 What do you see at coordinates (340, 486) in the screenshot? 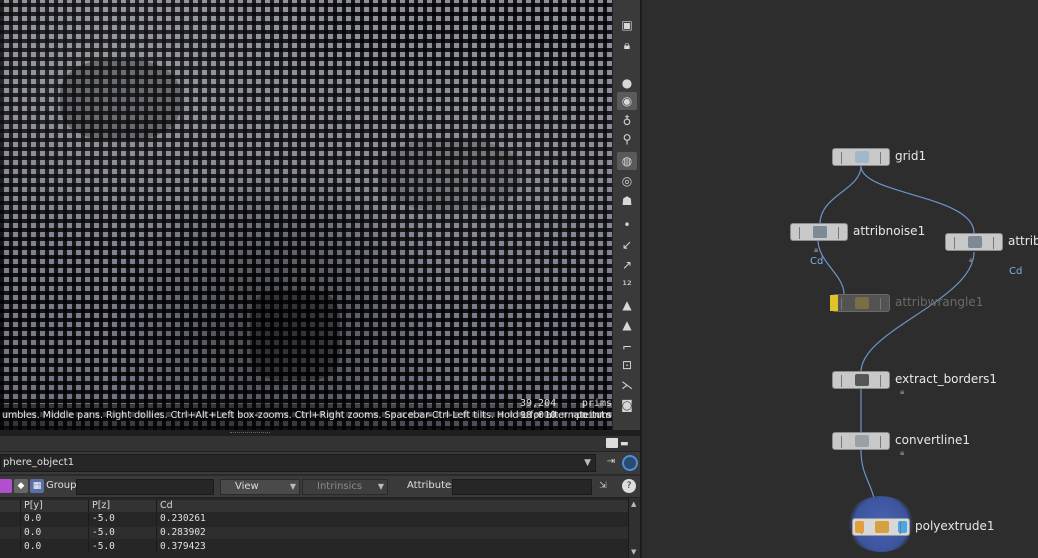
I see `intrinsics-label: Intrinsics` at bounding box center [340, 486].